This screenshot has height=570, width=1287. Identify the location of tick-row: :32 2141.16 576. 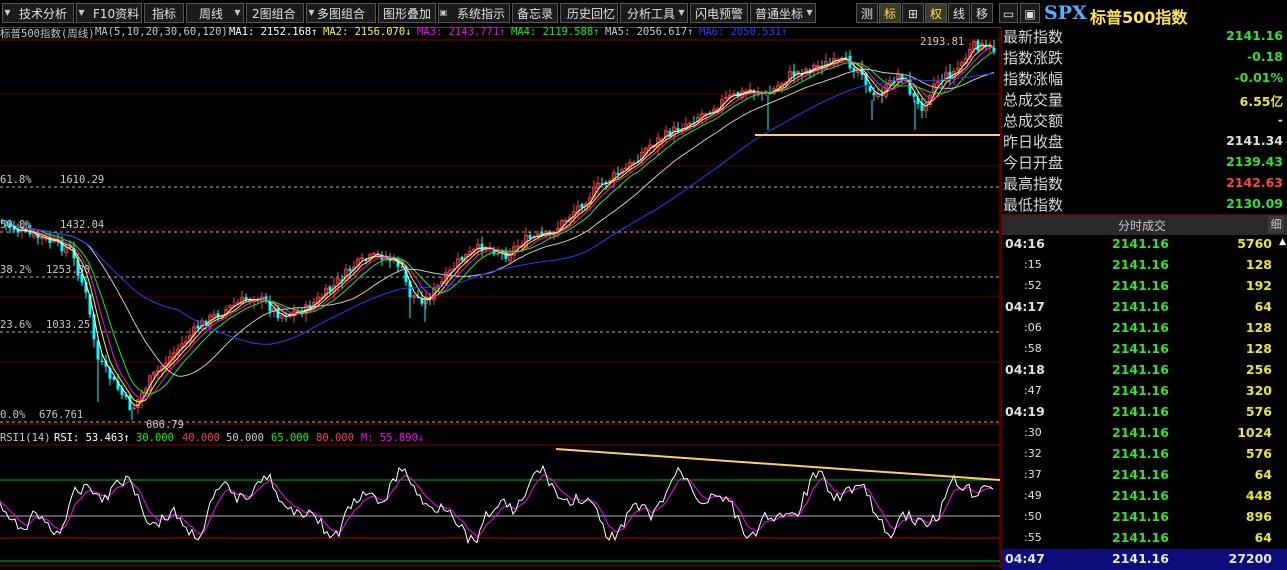
(1144, 454).